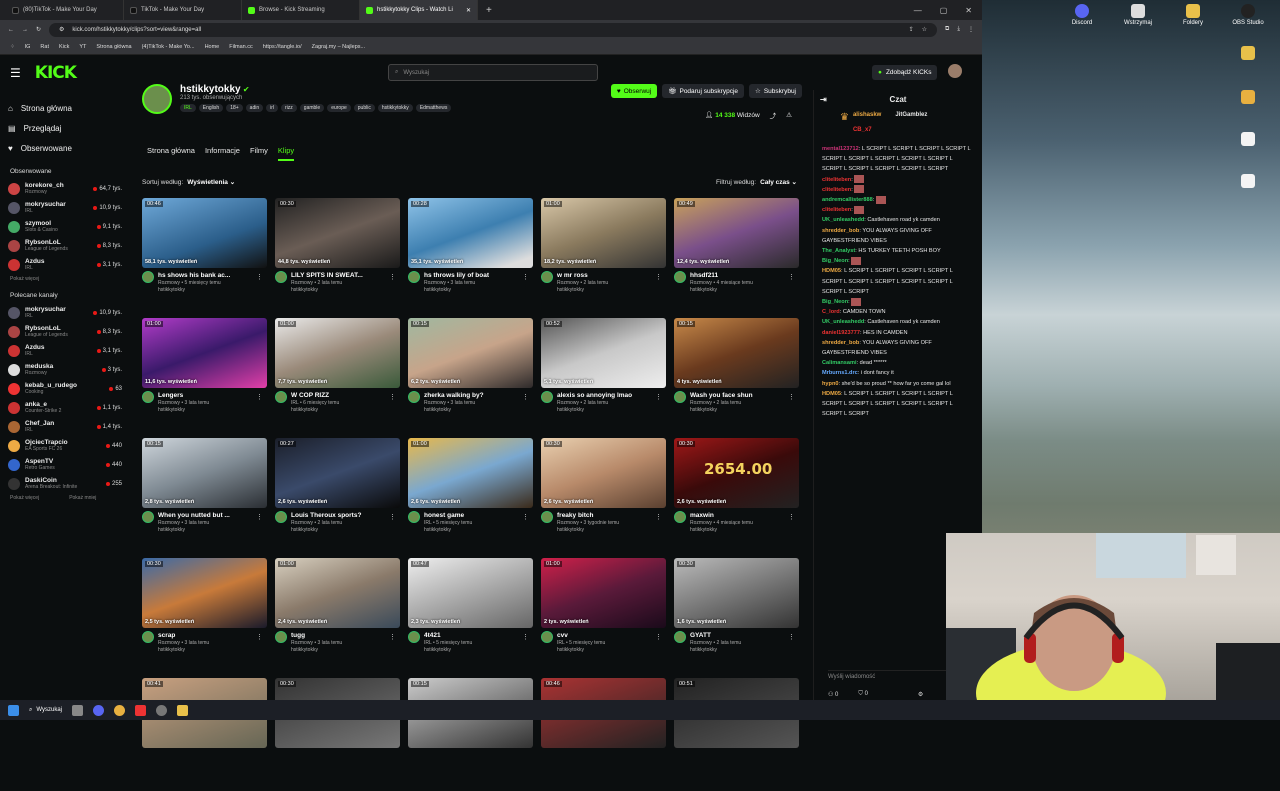 Image resolution: width=1280 pixels, height=791 pixels. What do you see at coordinates (65, 369) in the screenshot?
I see `sidebar-channel: meduska Rozmowy 3 tys.` at bounding box center [65, 369].